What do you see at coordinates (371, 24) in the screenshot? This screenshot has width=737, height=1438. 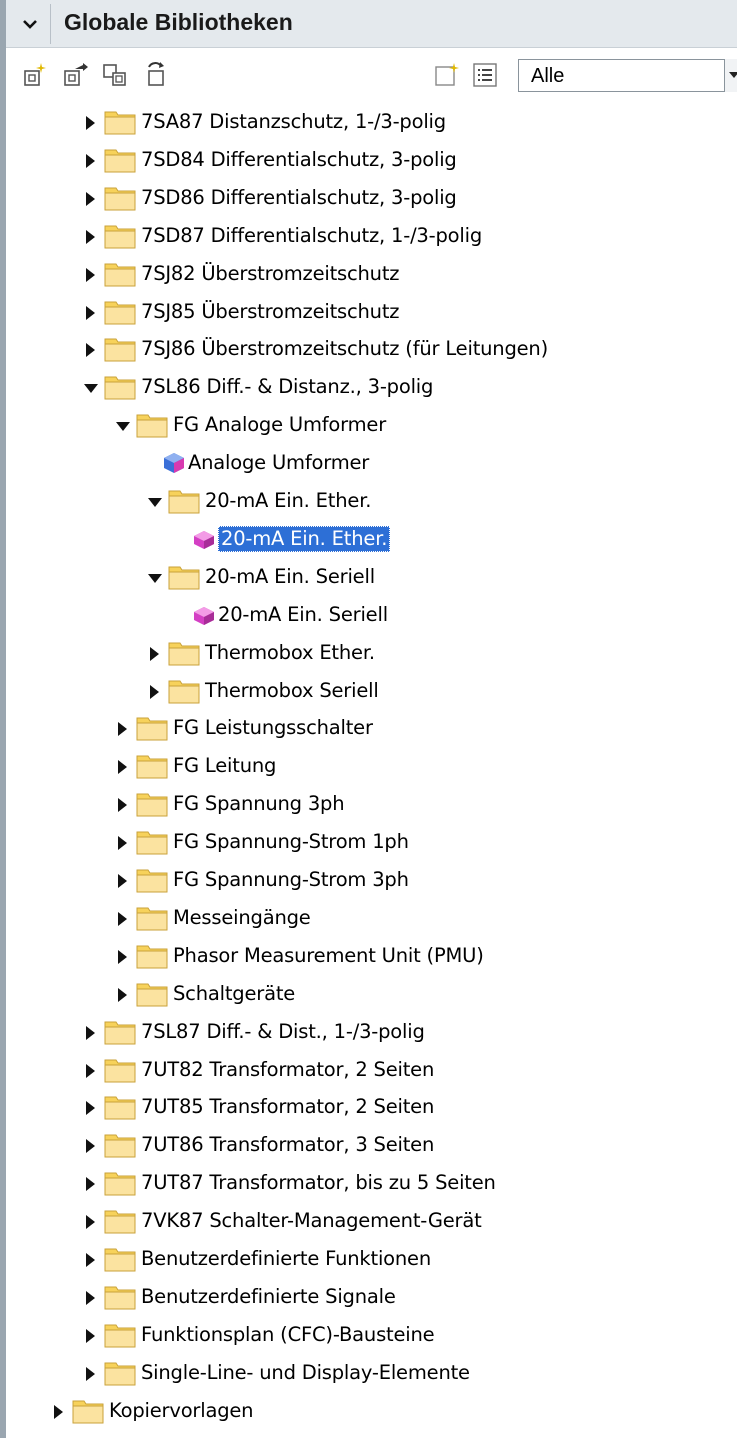 I see `library-header: Globale Bibliotheken` at bounding box center [371, 24].